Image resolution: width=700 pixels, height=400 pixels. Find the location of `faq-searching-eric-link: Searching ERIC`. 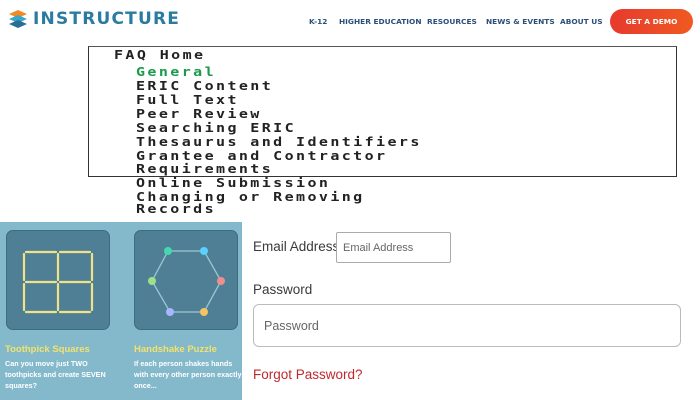

faq-searching-eric-link: Searching ERIC is located at coordinates (216, 128).